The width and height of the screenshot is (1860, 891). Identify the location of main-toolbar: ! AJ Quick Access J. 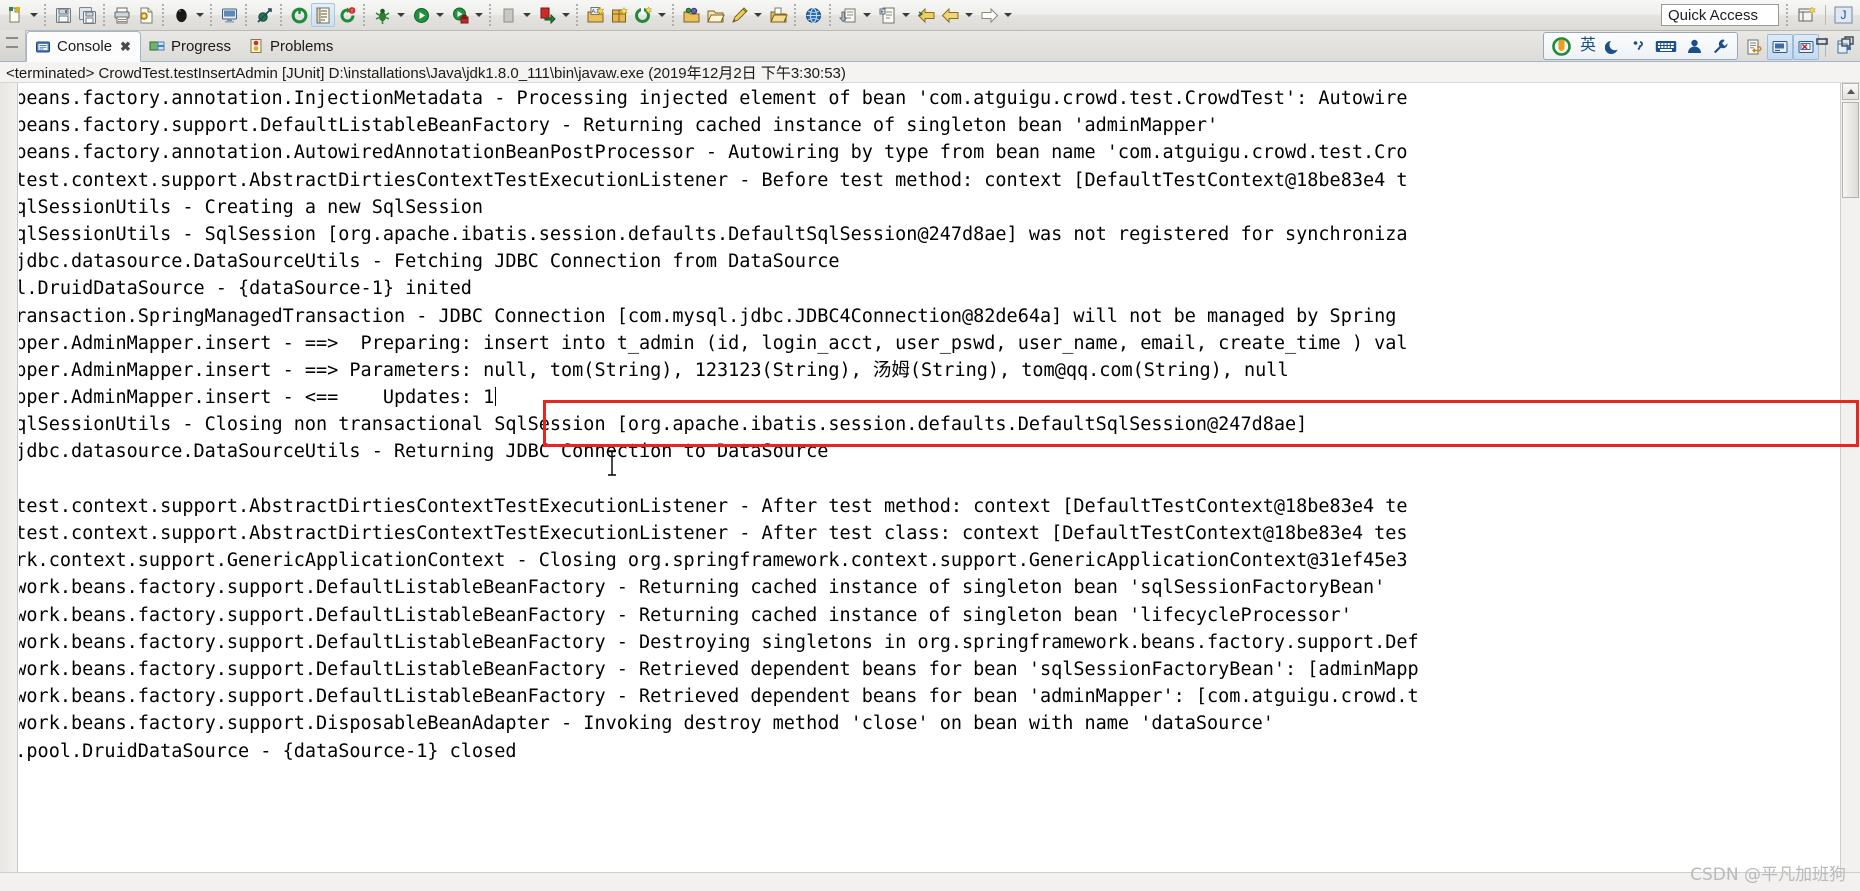
(930, 15).